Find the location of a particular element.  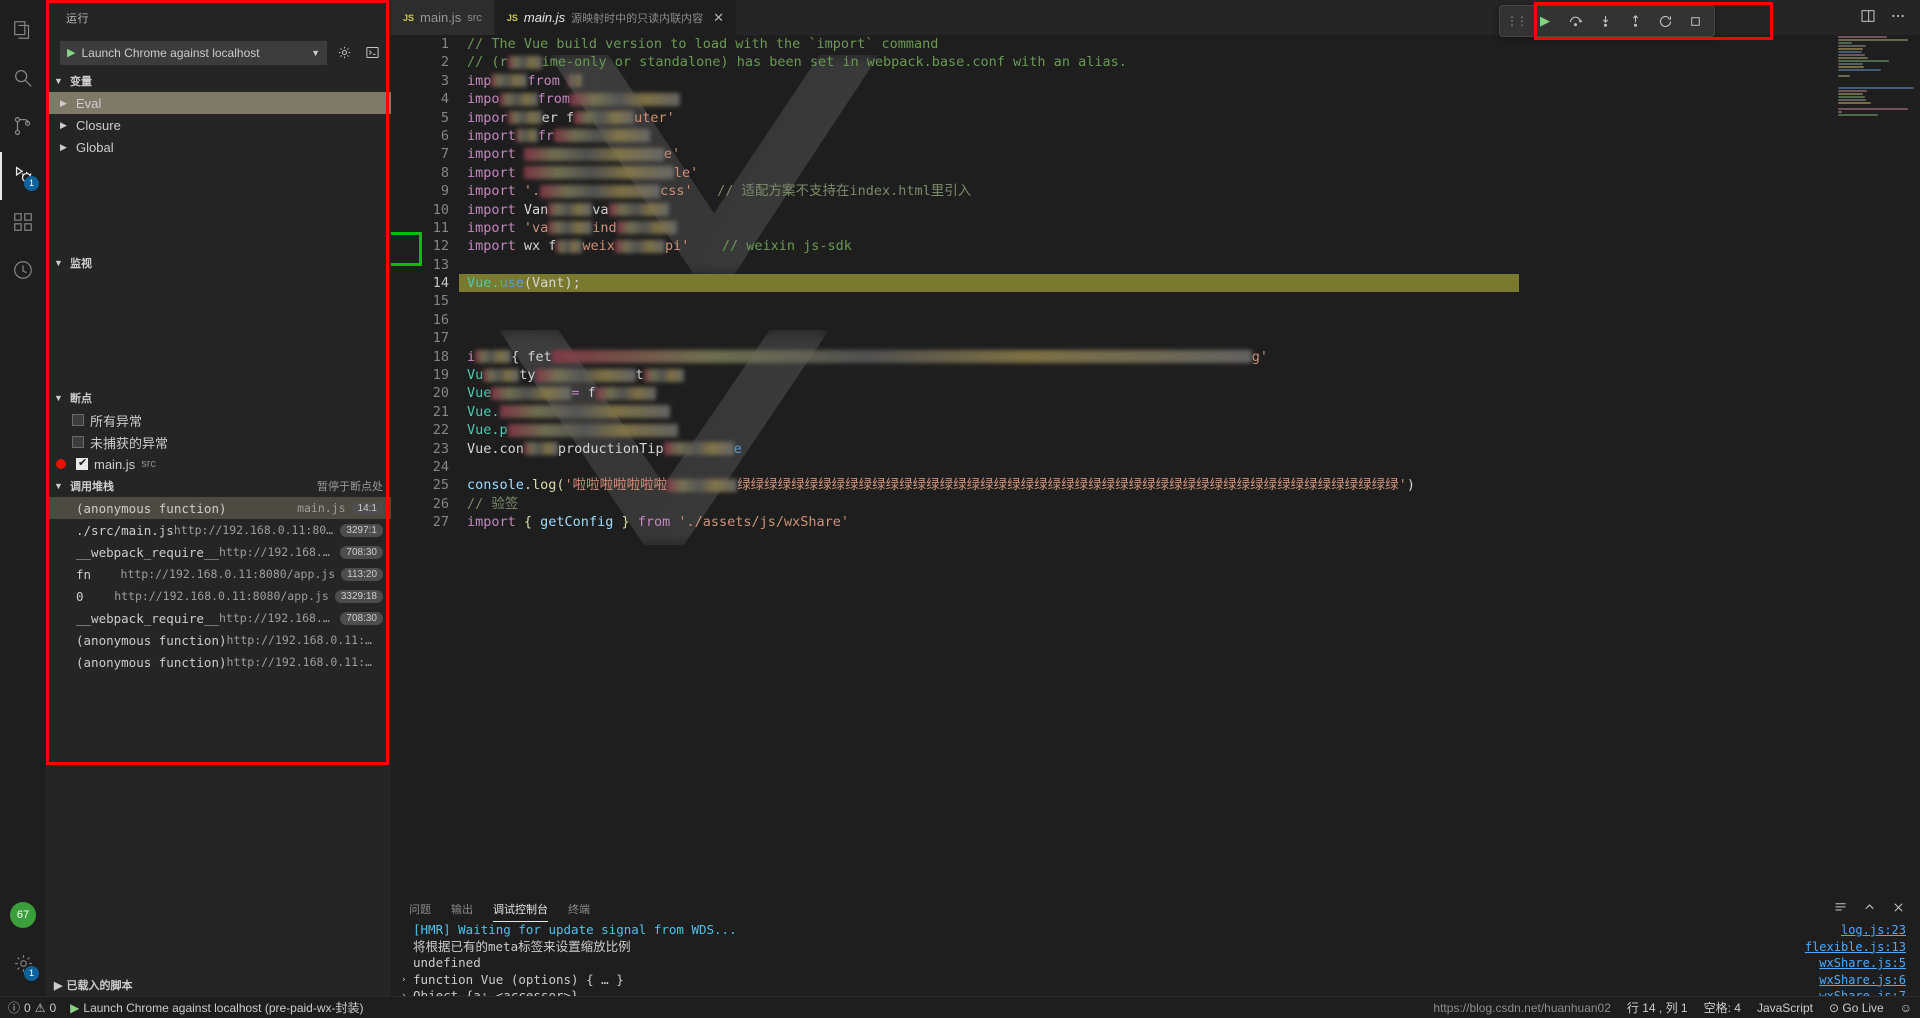

code-line: import Van va is located at coordinates (1146, 210).